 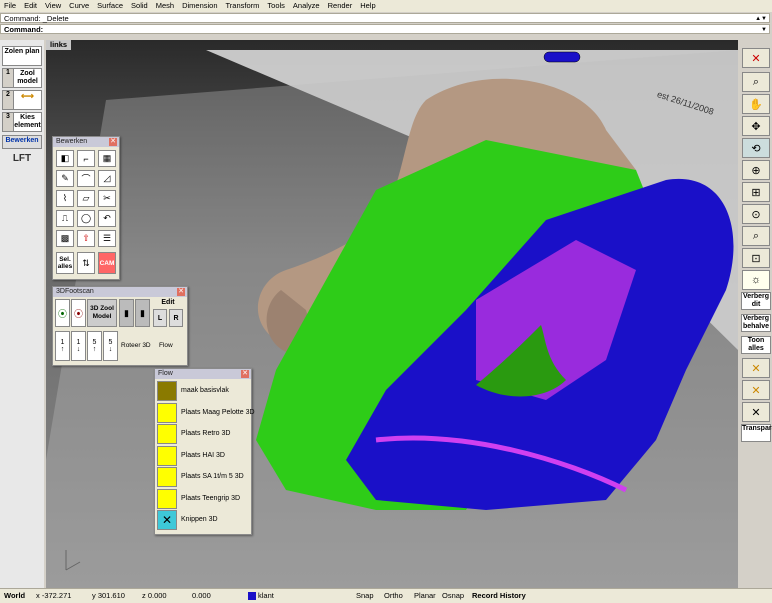 What do you see at coordinates (30, 6) in the screenshot?
I see `menu-item-edit: Edit` at bounding box center [30, 6].